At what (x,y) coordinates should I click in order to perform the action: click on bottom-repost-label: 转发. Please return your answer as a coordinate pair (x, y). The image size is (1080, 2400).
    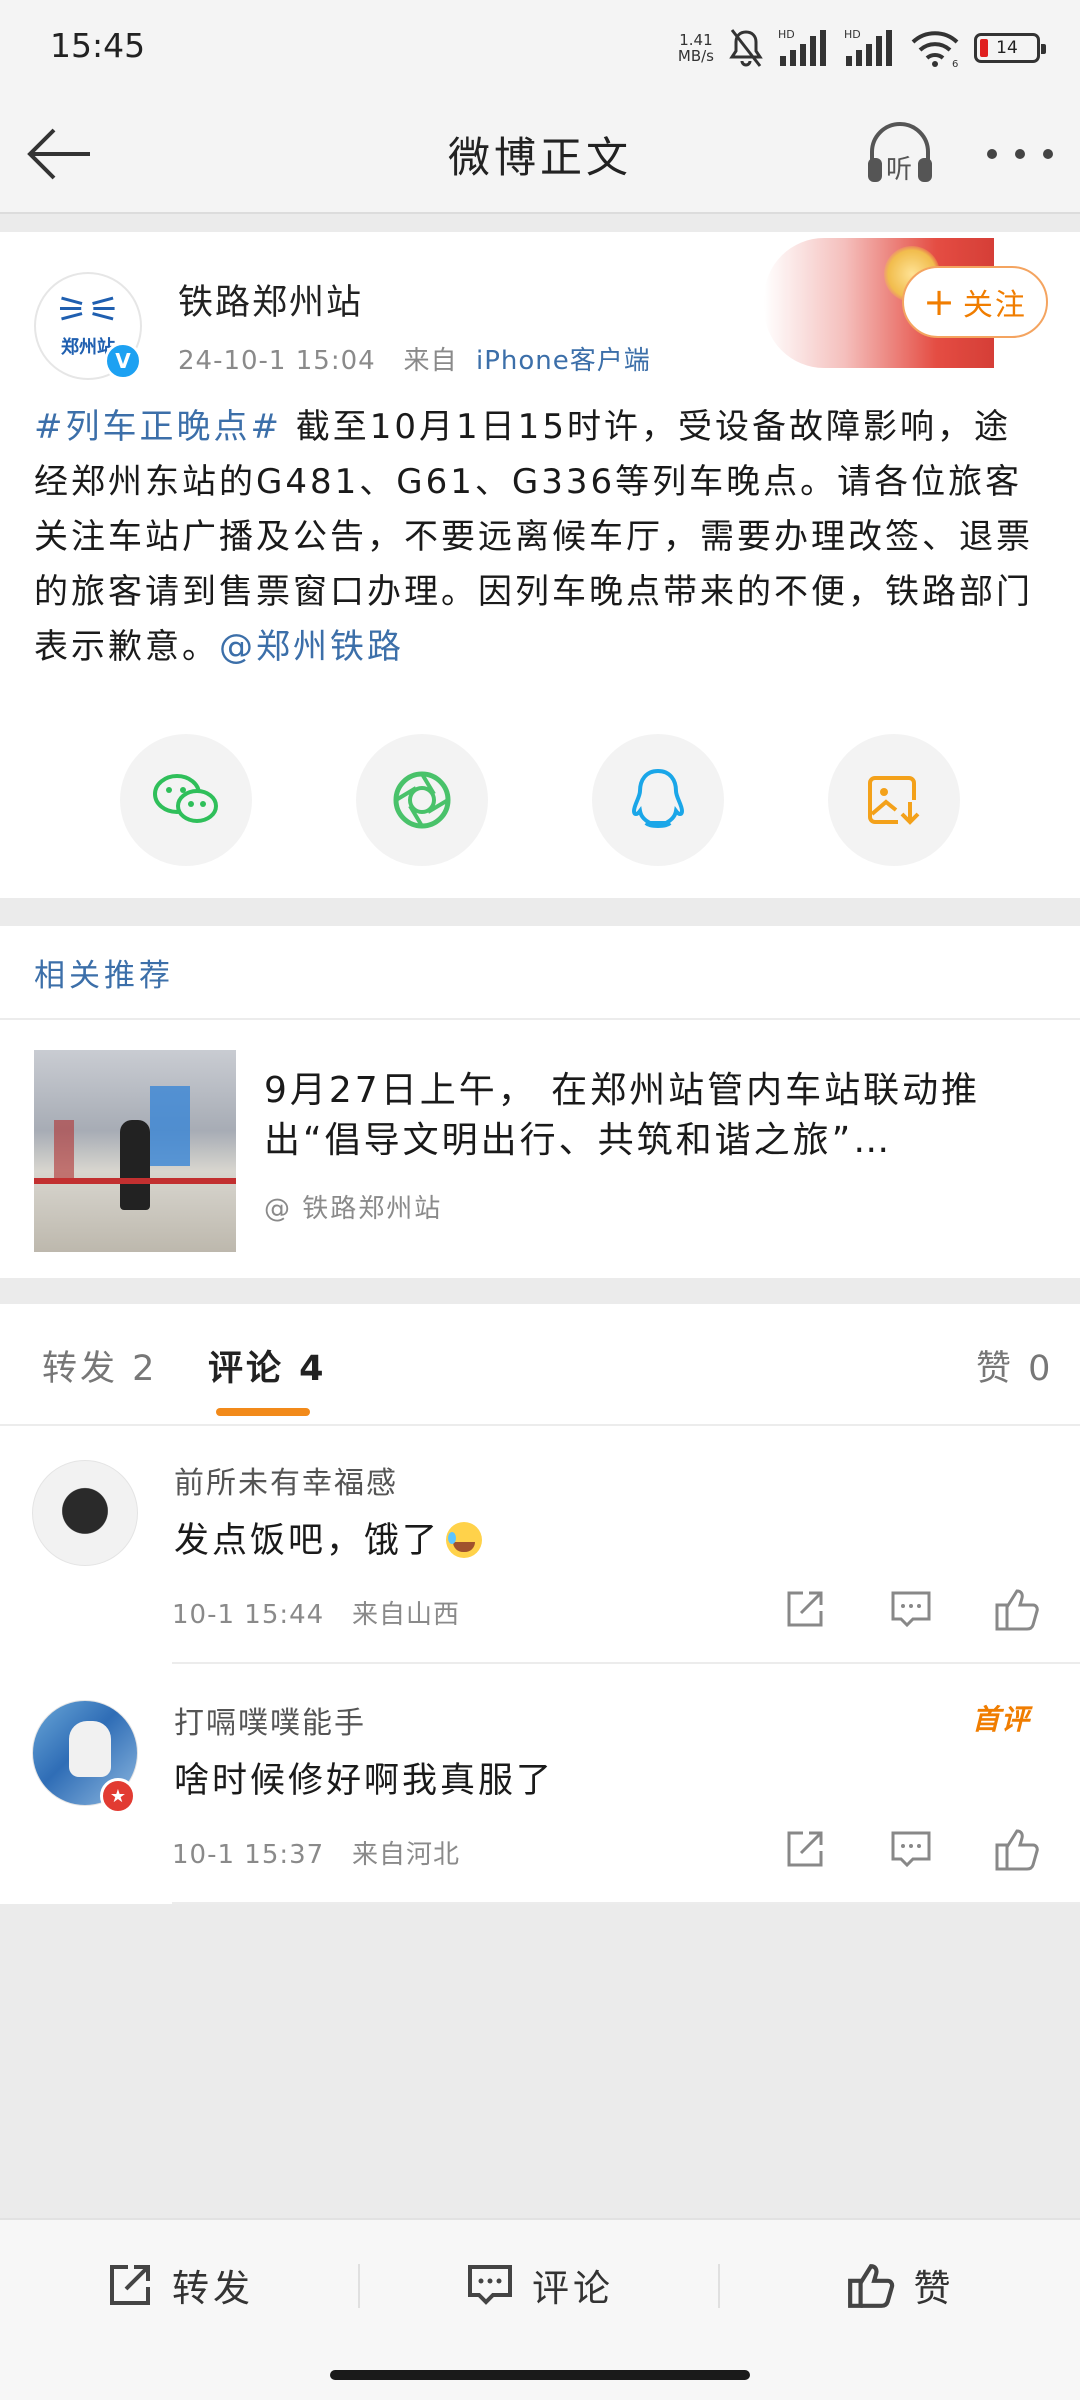
    Looking at the image, I should click on (213, 2288).